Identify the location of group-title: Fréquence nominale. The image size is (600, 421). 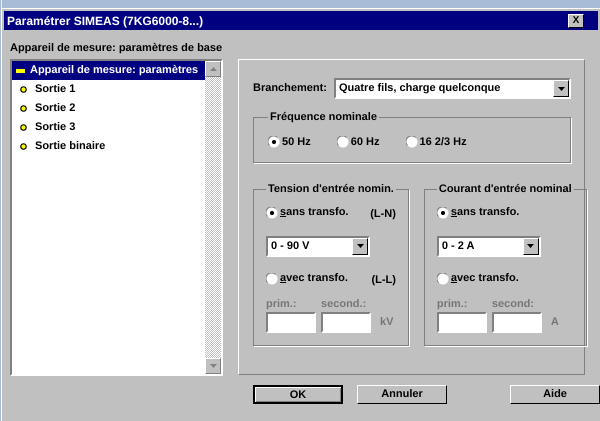
(323, 117).